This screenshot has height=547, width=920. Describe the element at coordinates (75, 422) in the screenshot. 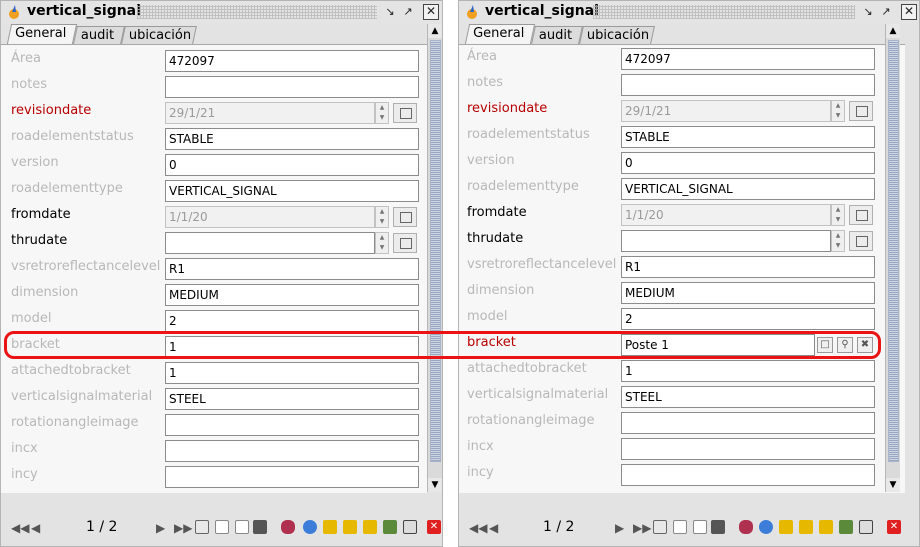

I see `field-label: rotationangleimage` at that location.